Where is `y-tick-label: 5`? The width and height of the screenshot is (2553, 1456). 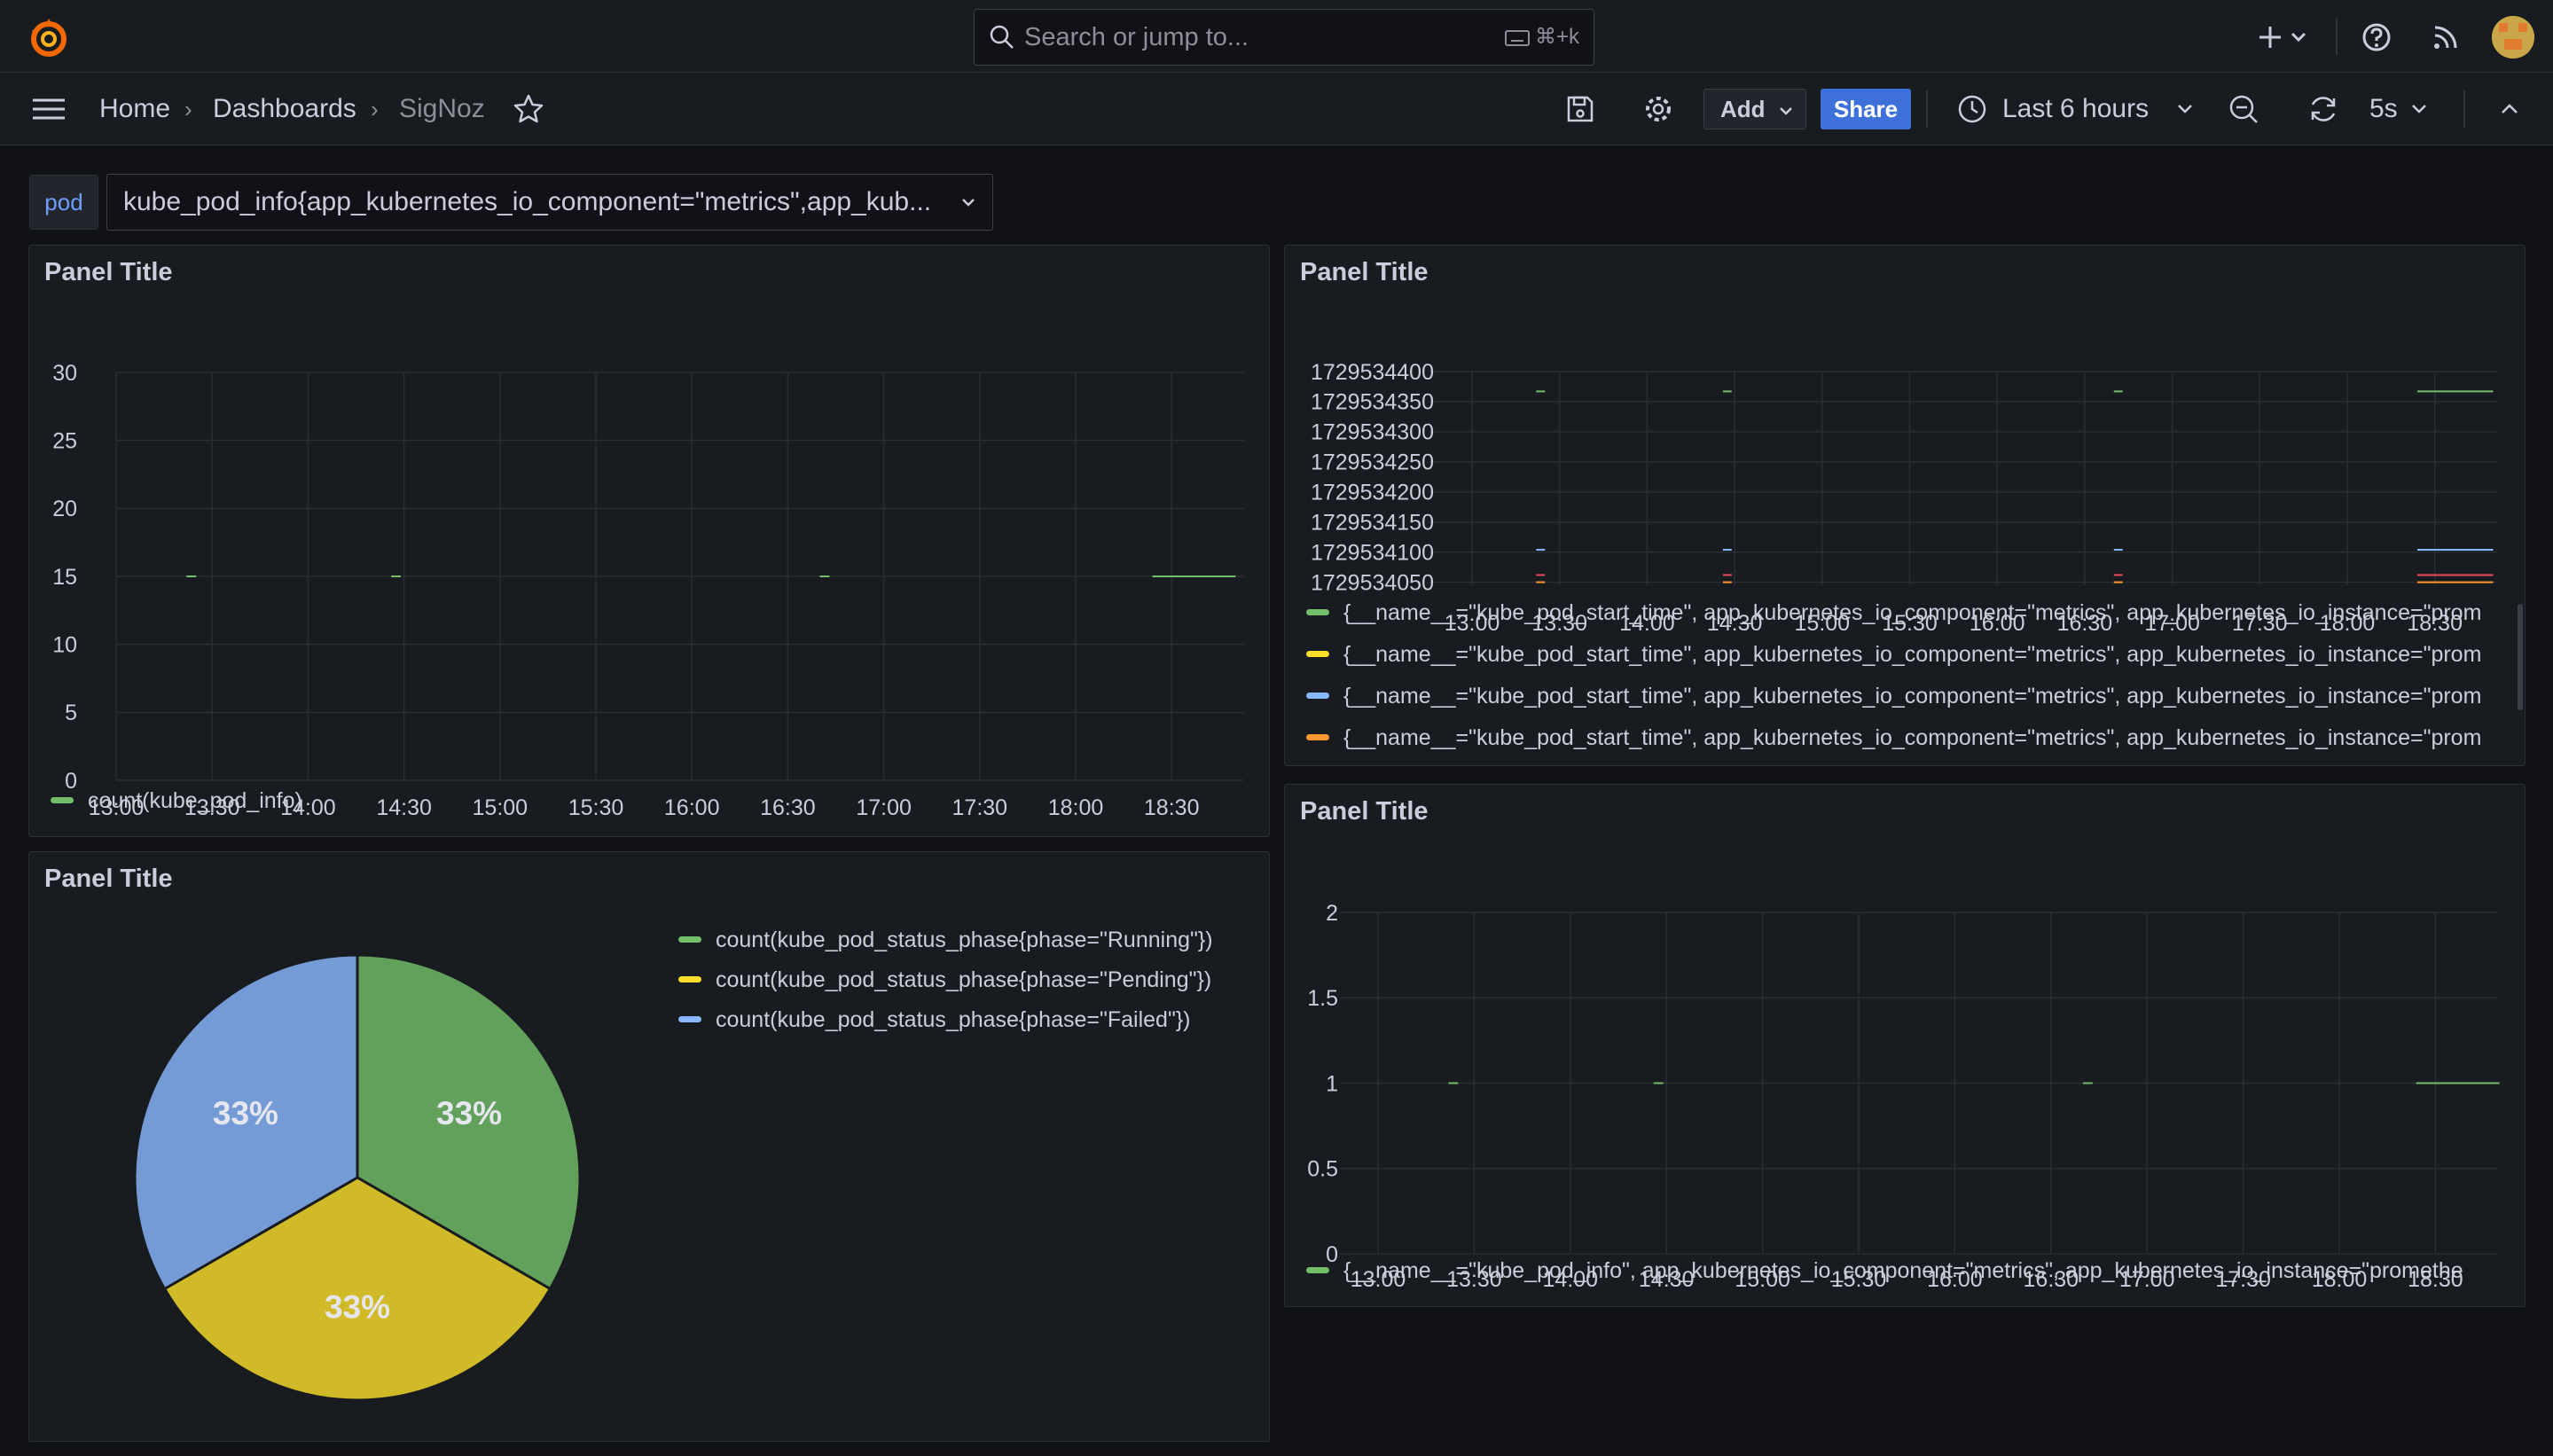 y-tick-label: 5 is located at coordinates (71, 713).